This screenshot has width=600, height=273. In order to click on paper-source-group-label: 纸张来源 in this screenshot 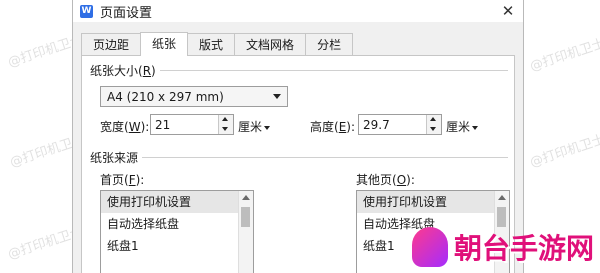, I will do `click(116, 157)`.